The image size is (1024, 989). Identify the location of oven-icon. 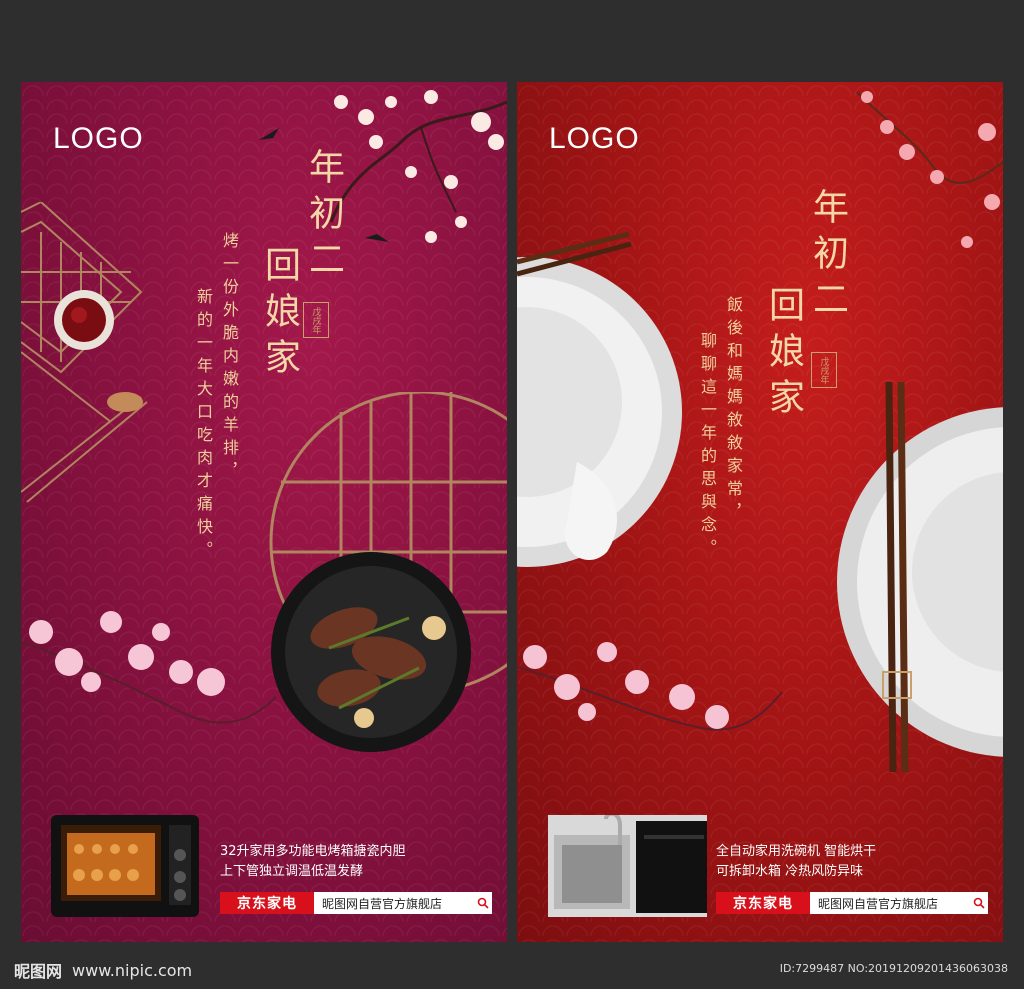
(125, 866).